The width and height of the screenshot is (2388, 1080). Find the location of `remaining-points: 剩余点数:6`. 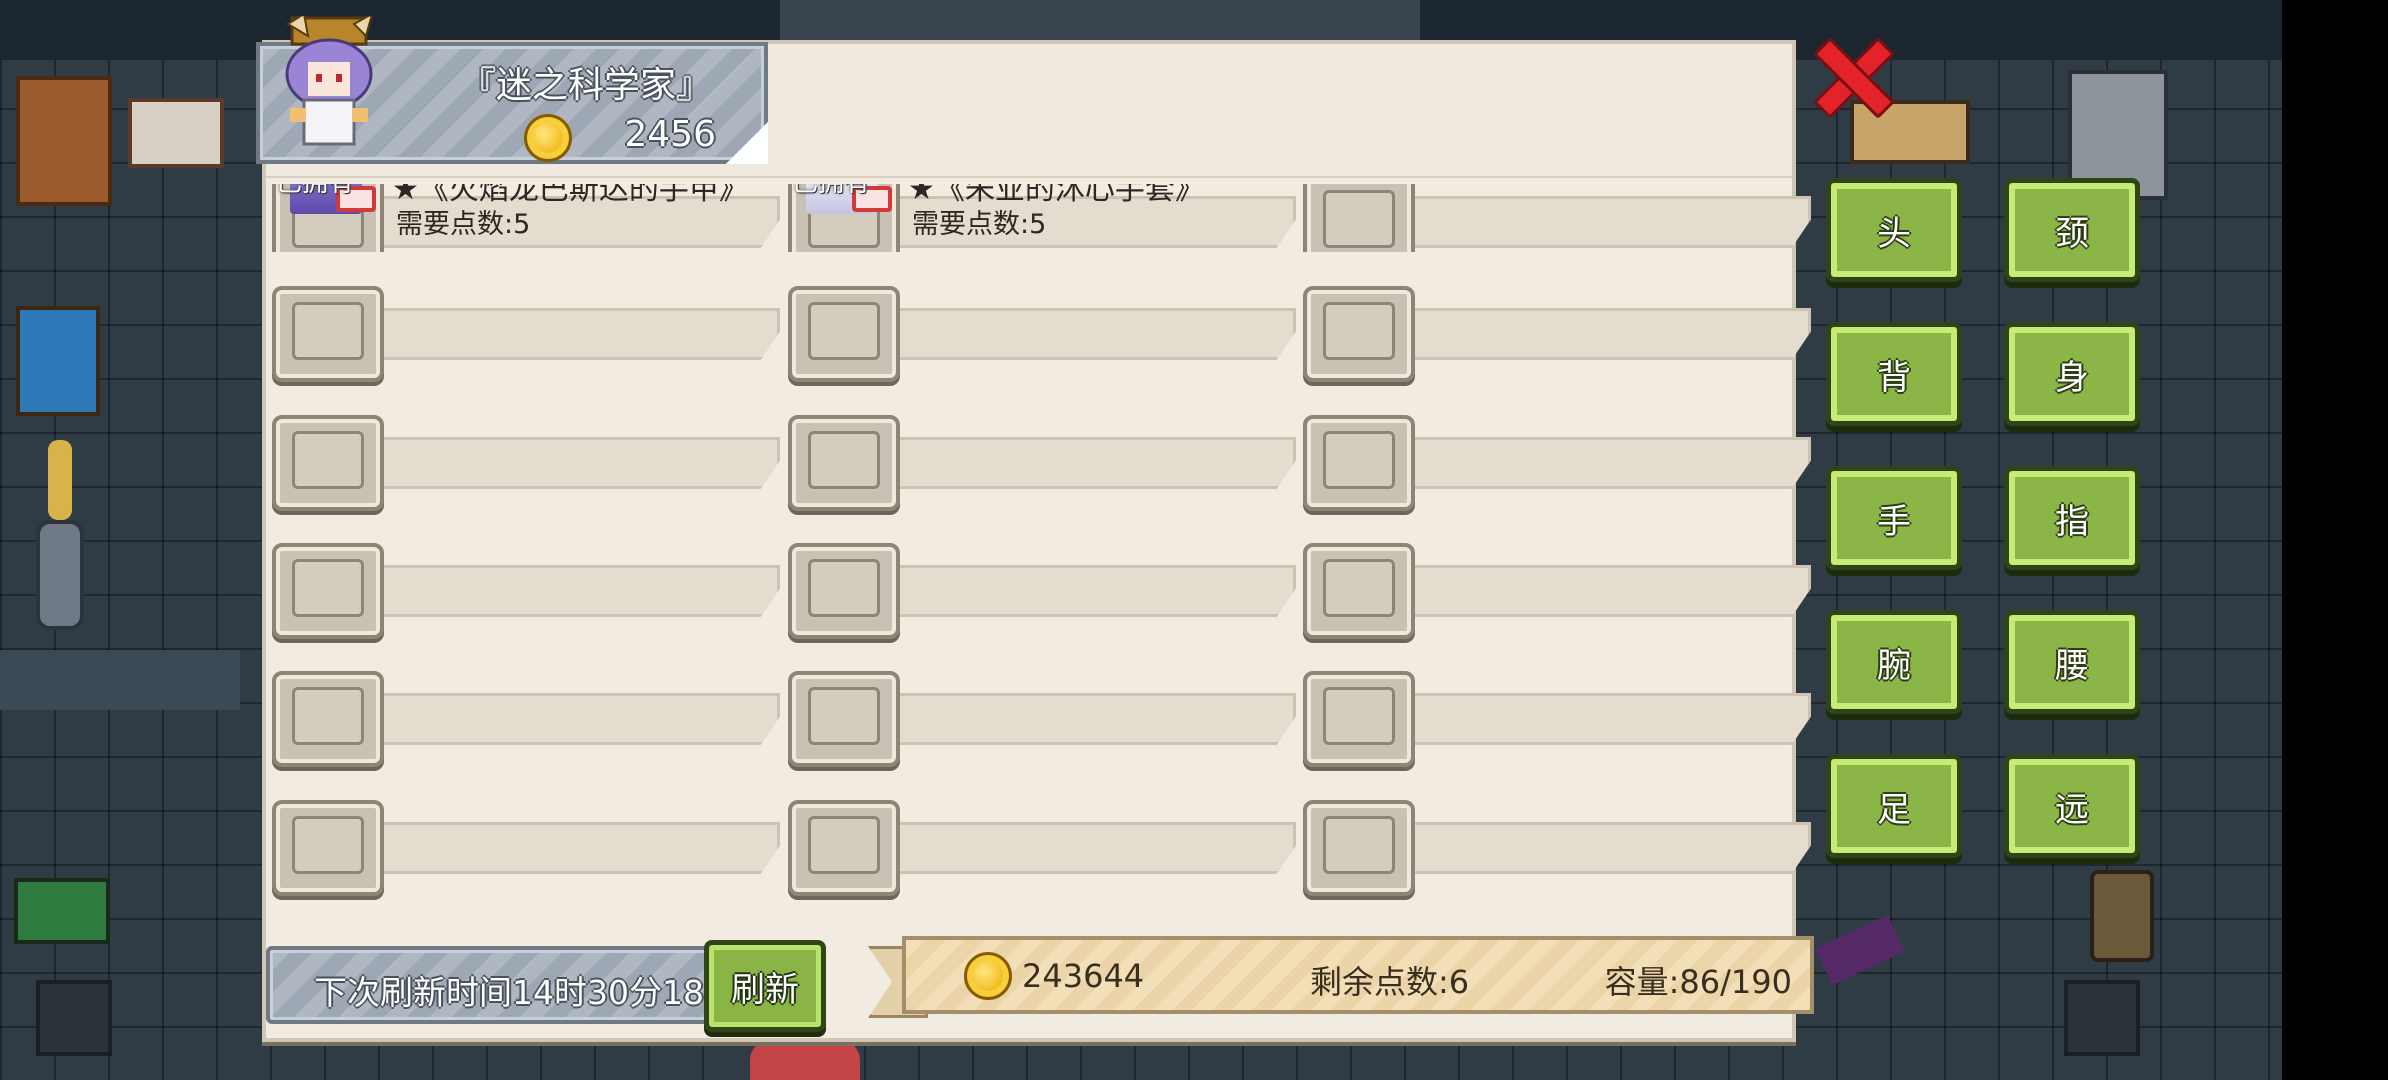

remaining-points: 剩余点数:6 is located at coordinates (1390, 982).